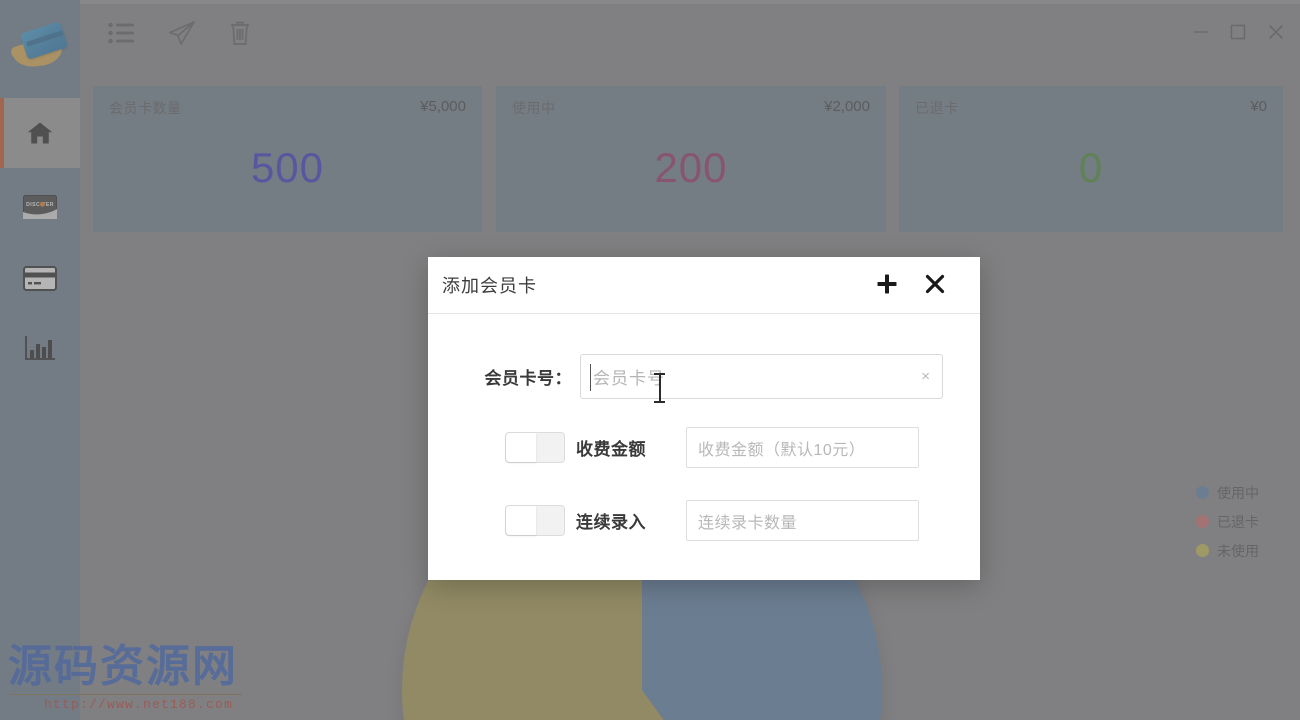 This screenshot has width=1300, height=720. I want to click on fee-input: 收费金额（默认10元）, so click(802, 447).